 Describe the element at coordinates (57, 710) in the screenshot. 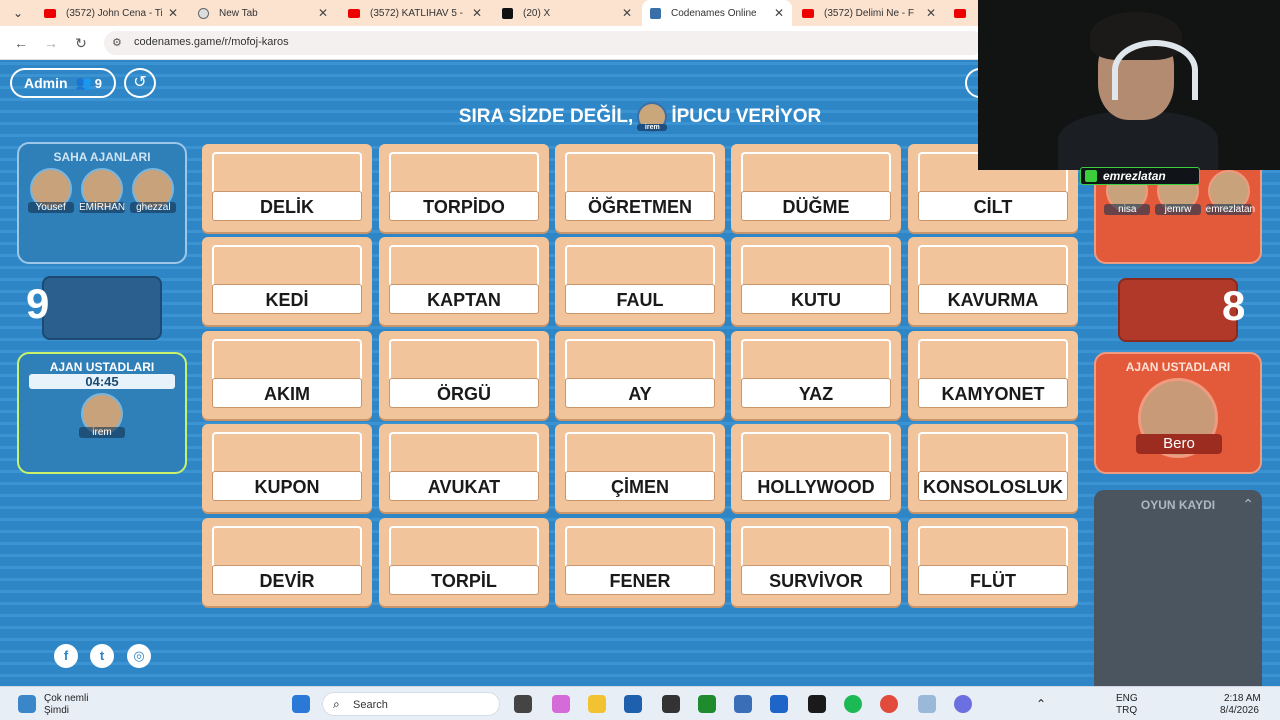

I see `notification-subtitle: Şimdi` at that location.